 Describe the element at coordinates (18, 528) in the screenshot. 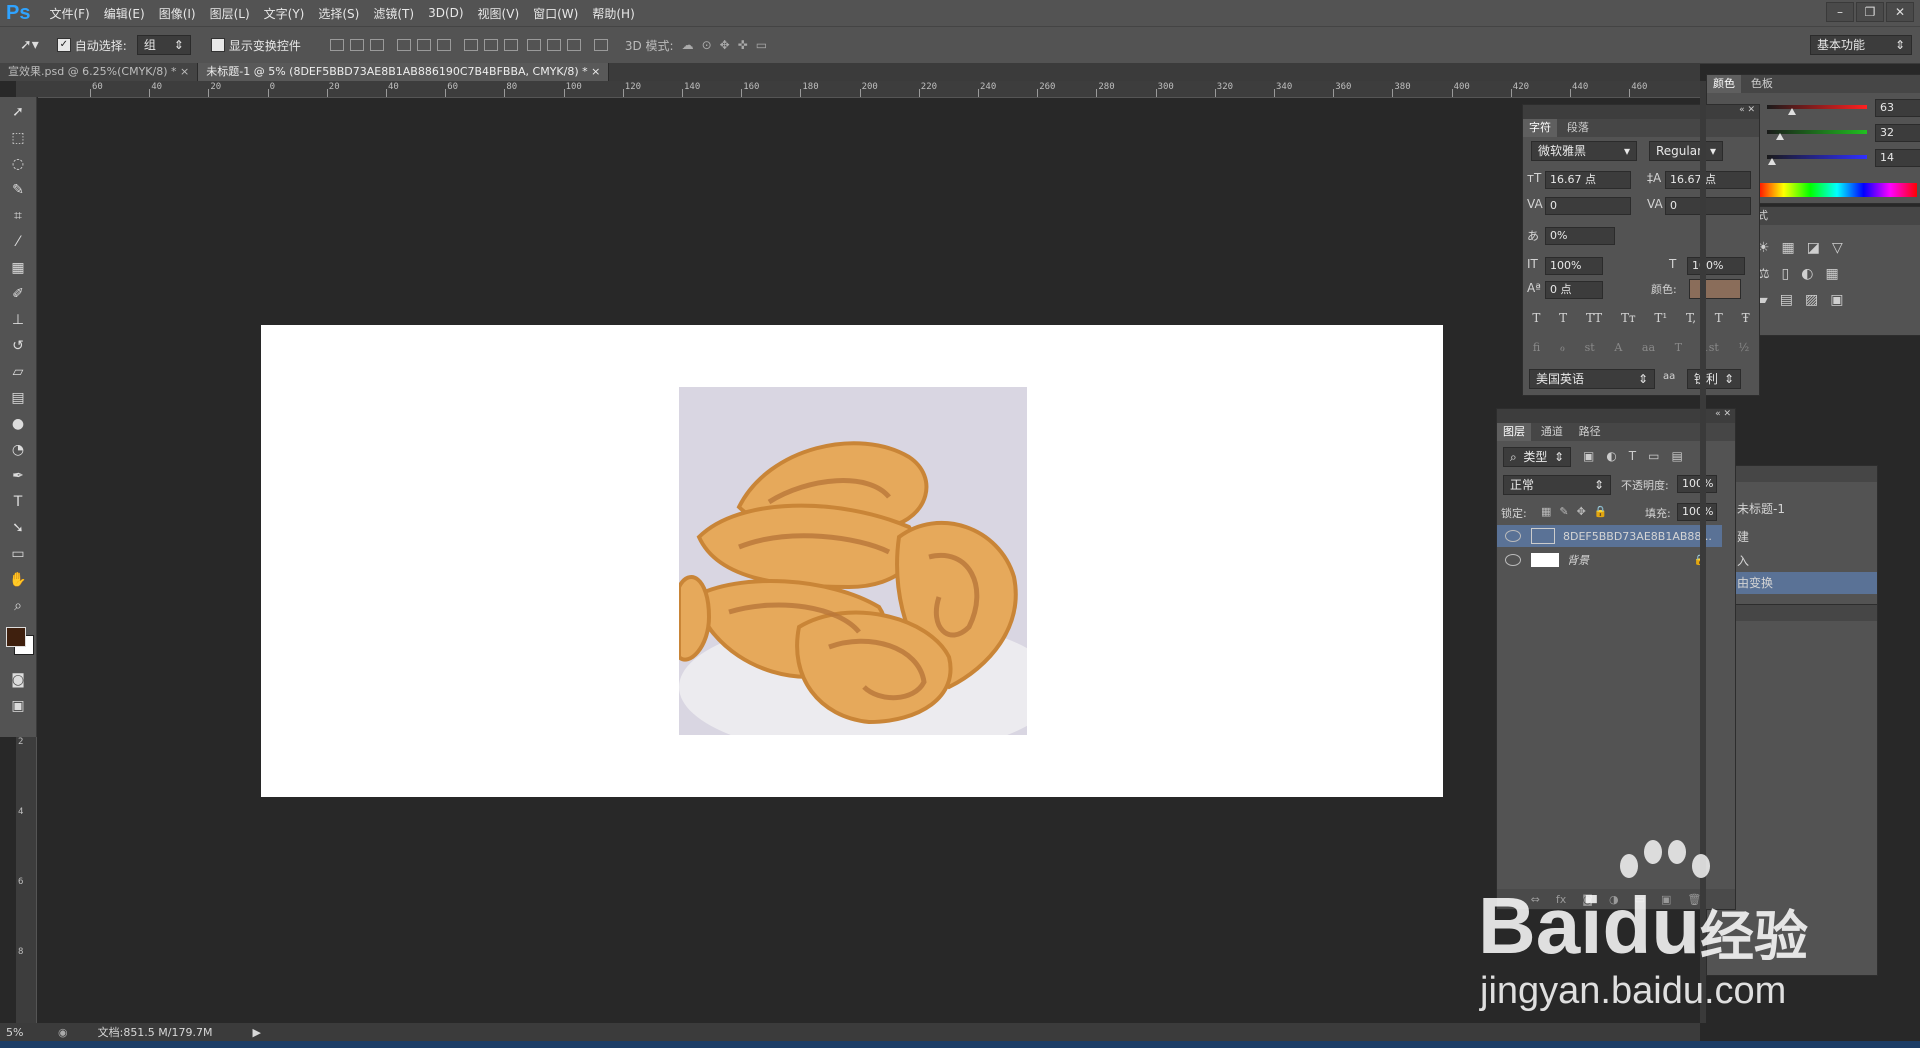

I see `path-select-tool-icon: ➘` at that location.